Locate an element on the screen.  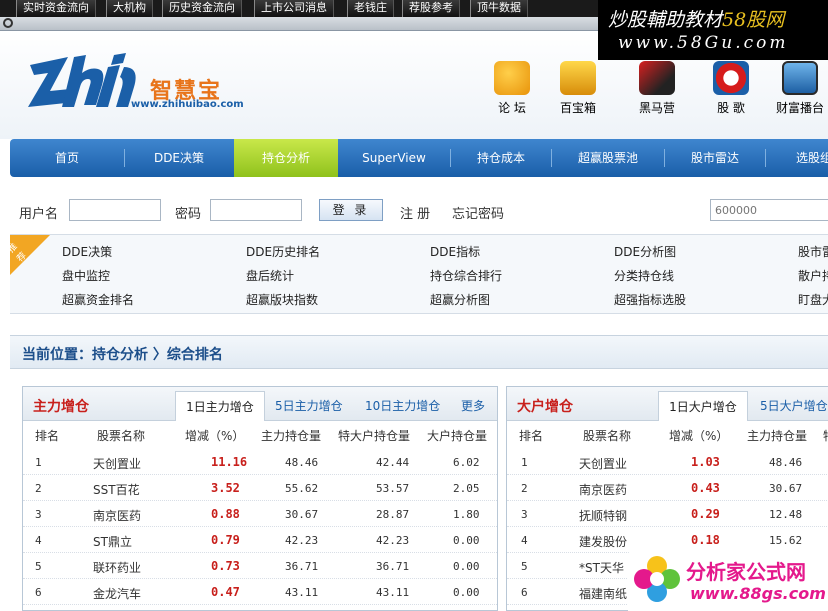
col-stock-name: 股票名称 is located at coordinates (607, 436).